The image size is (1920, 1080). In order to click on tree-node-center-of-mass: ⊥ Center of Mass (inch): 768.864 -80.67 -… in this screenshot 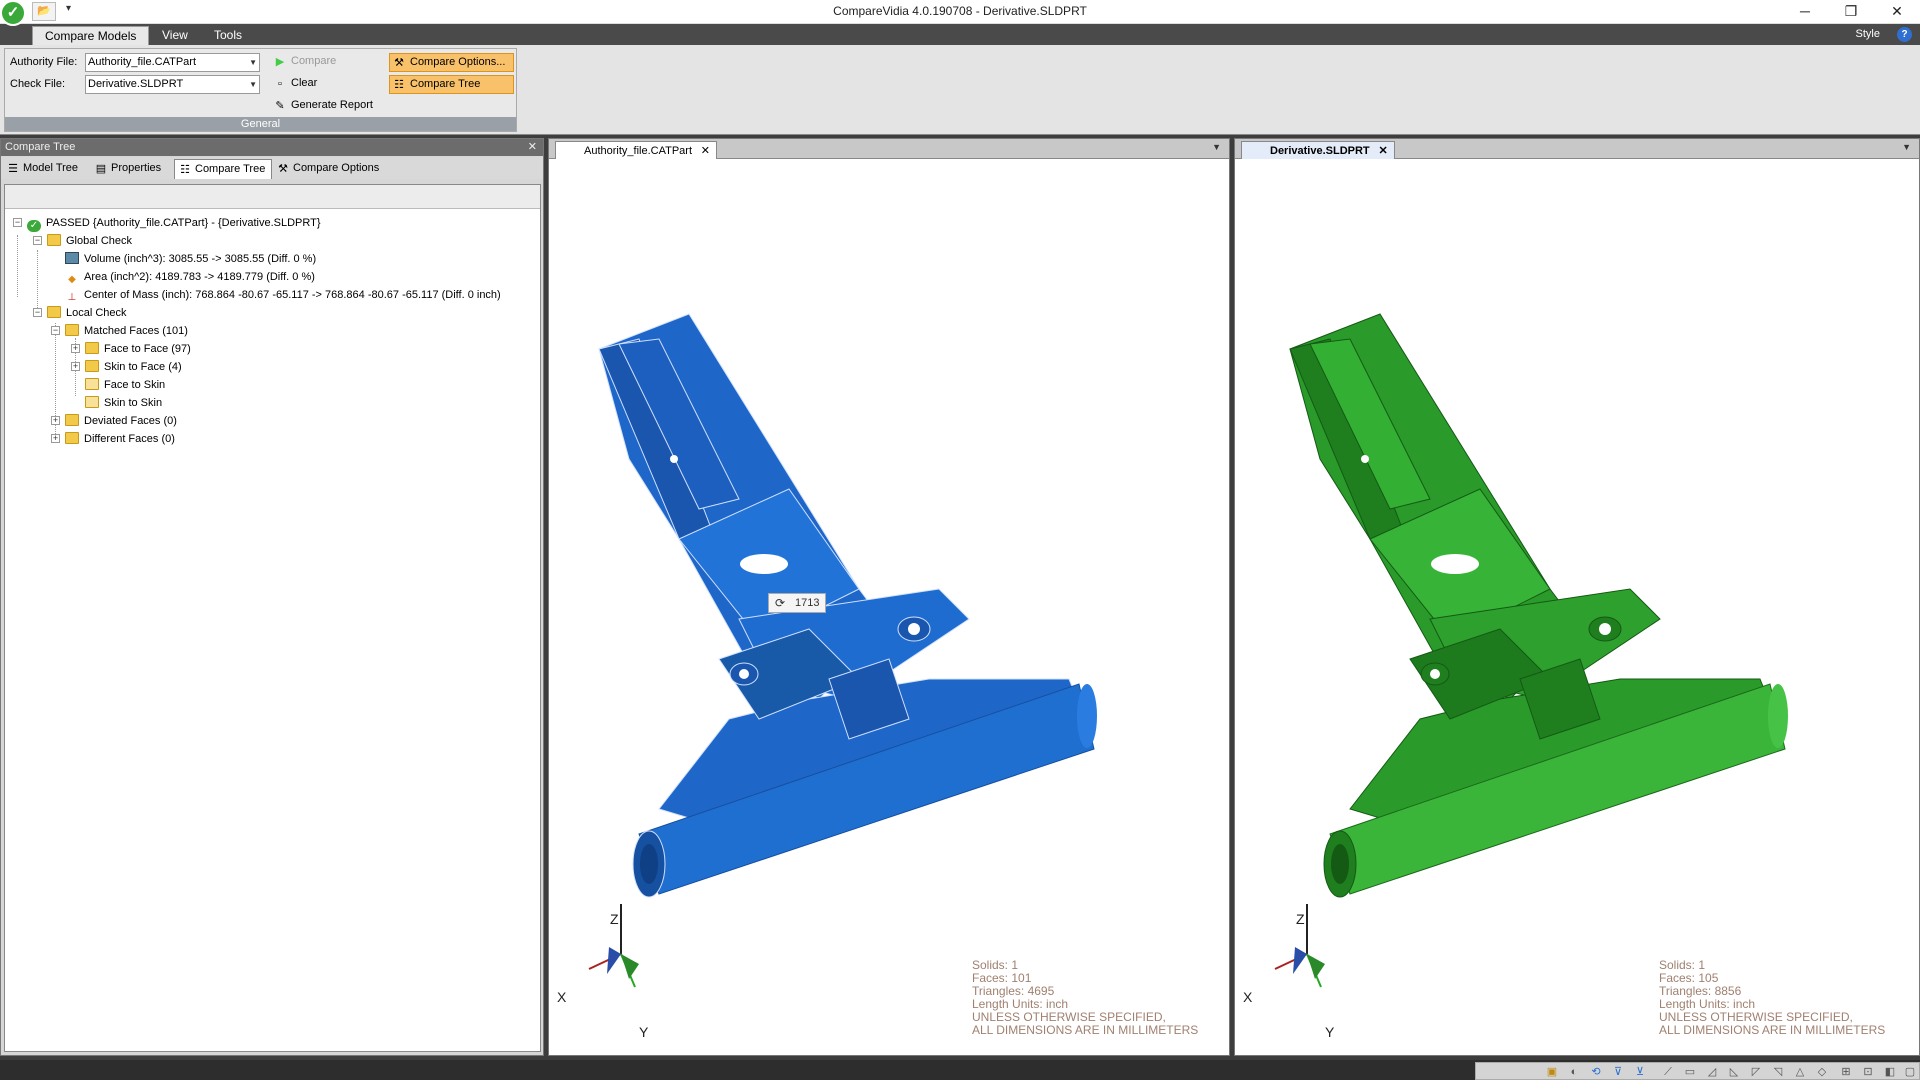, I will do `click(283, 295)`.